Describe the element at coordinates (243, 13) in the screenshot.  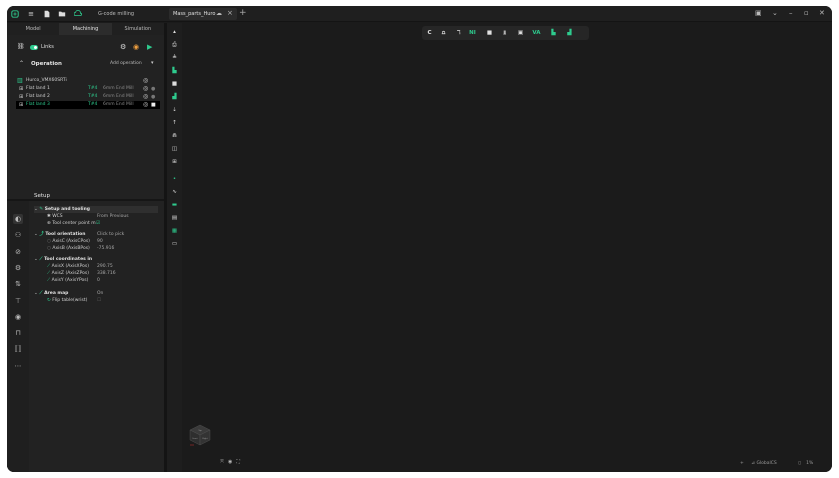
I see `add-tab-button: +` at that location.